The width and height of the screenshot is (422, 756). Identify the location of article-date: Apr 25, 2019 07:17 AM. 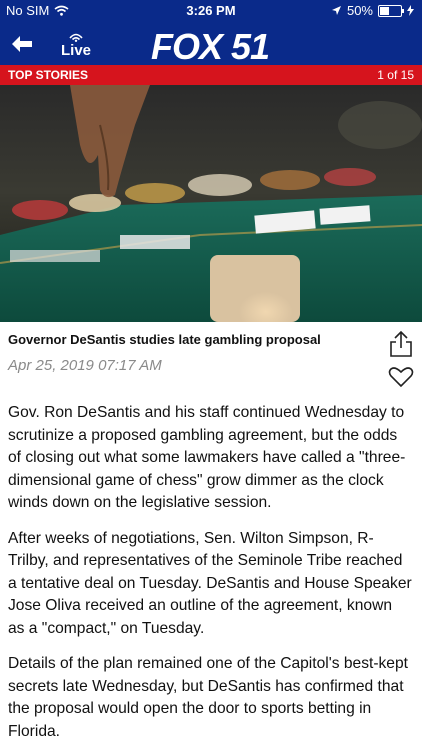
(85, 365).